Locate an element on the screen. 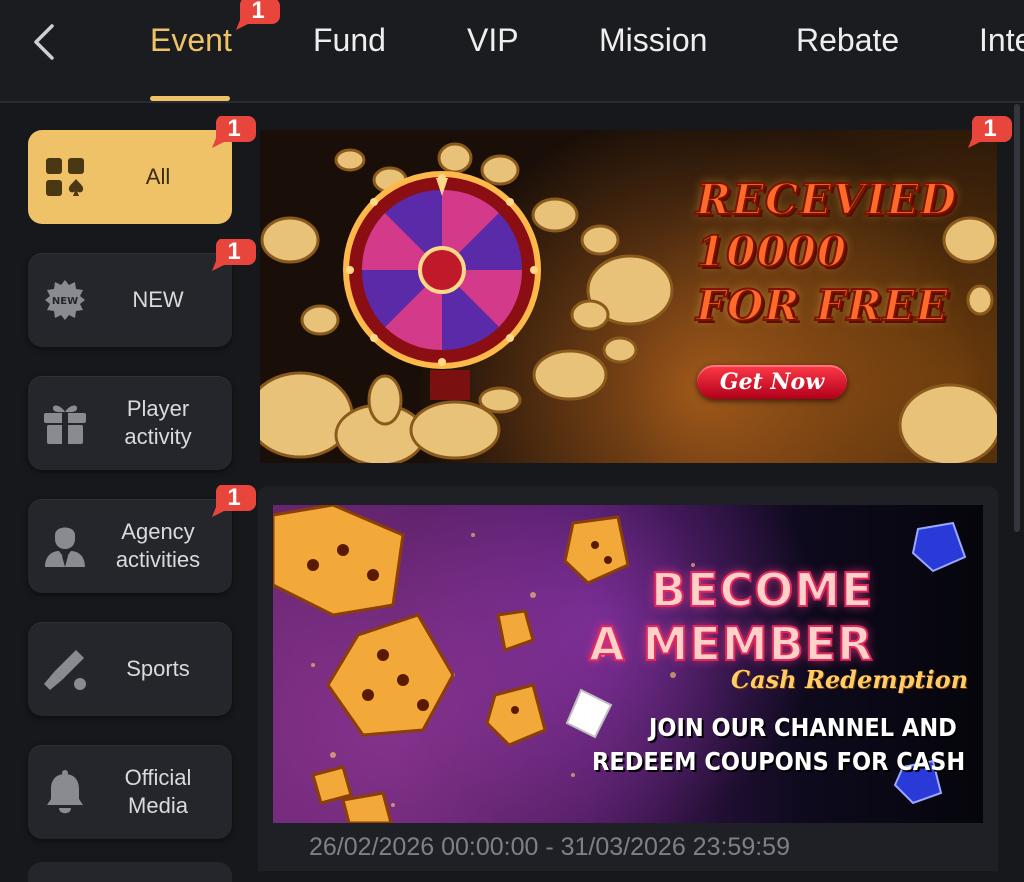 Image resolution: width=1024 pixels, height=882 pixels. sidebar-new-badge: 1 is located at coordinates (233, 254).